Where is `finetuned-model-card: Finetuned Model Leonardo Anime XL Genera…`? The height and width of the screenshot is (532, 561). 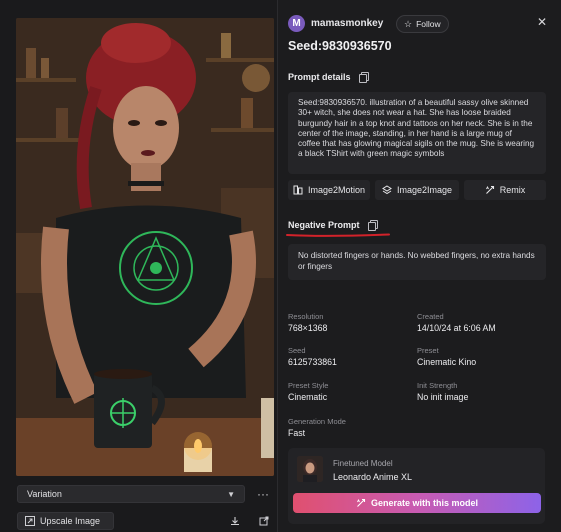
finetuned-model-card: Finetuned Model Leonardo Anime XL Genera… is located at coordinates (416, 486).